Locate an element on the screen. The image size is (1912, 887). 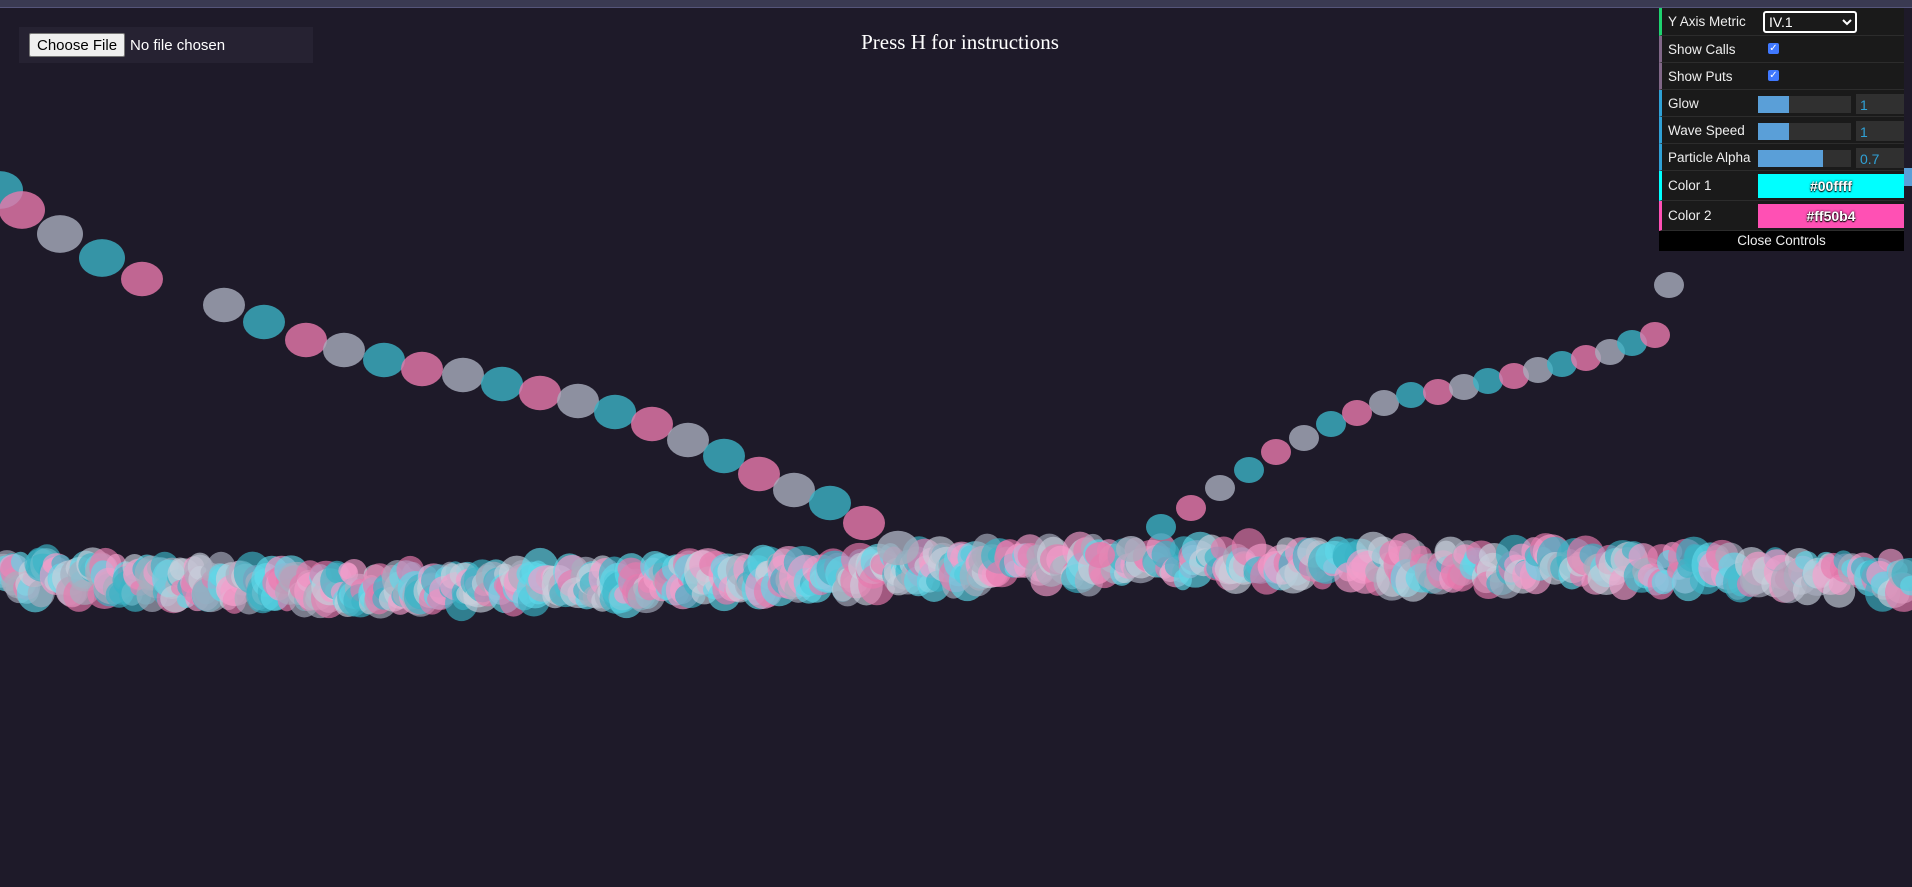
show-calls-label: Show Calls is located at coordinates (1702, 49).